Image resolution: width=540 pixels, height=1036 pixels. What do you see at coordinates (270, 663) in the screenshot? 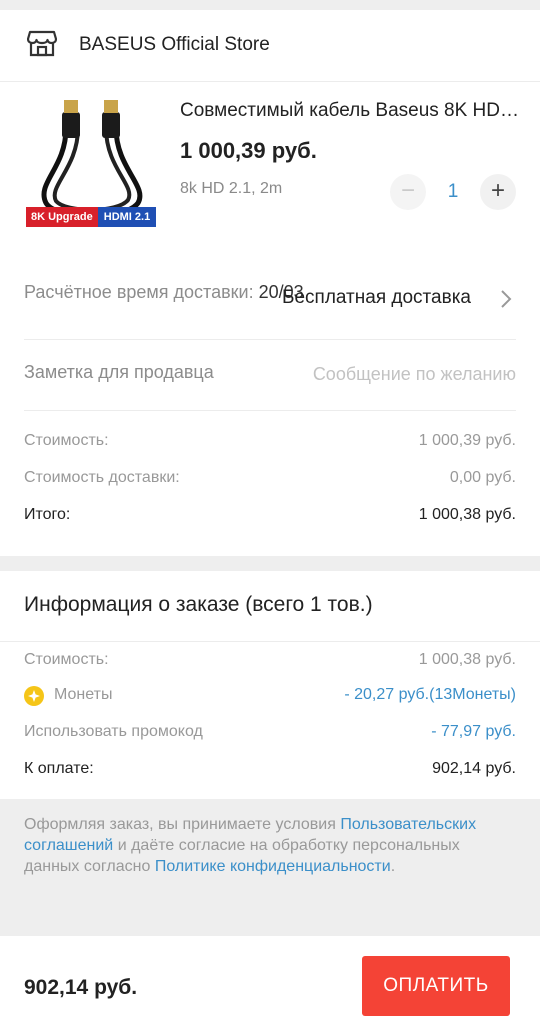
I see `order-cost-row: Стоимость: 1 000,38 руб.` at bounding box center [270, 663].